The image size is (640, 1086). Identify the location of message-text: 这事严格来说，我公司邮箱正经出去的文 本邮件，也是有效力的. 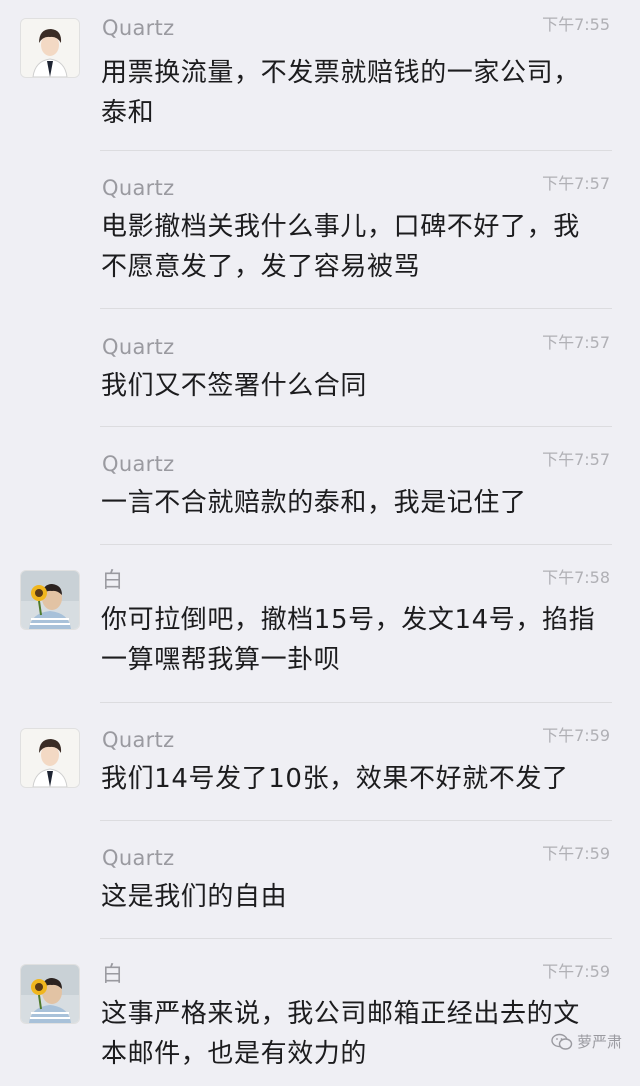
(340, 1034).